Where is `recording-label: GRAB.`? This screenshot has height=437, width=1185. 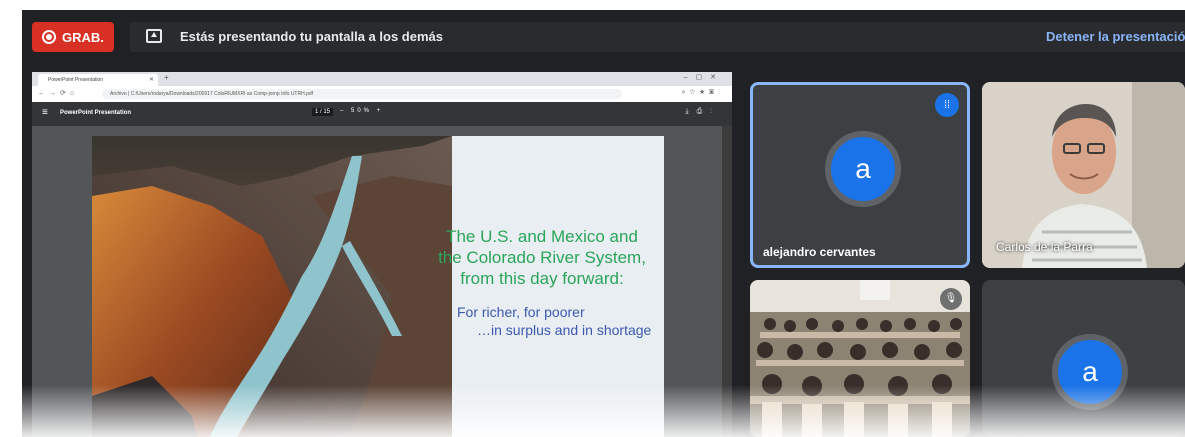 recording-label: GRAB. is located at coordinates (83, 37).